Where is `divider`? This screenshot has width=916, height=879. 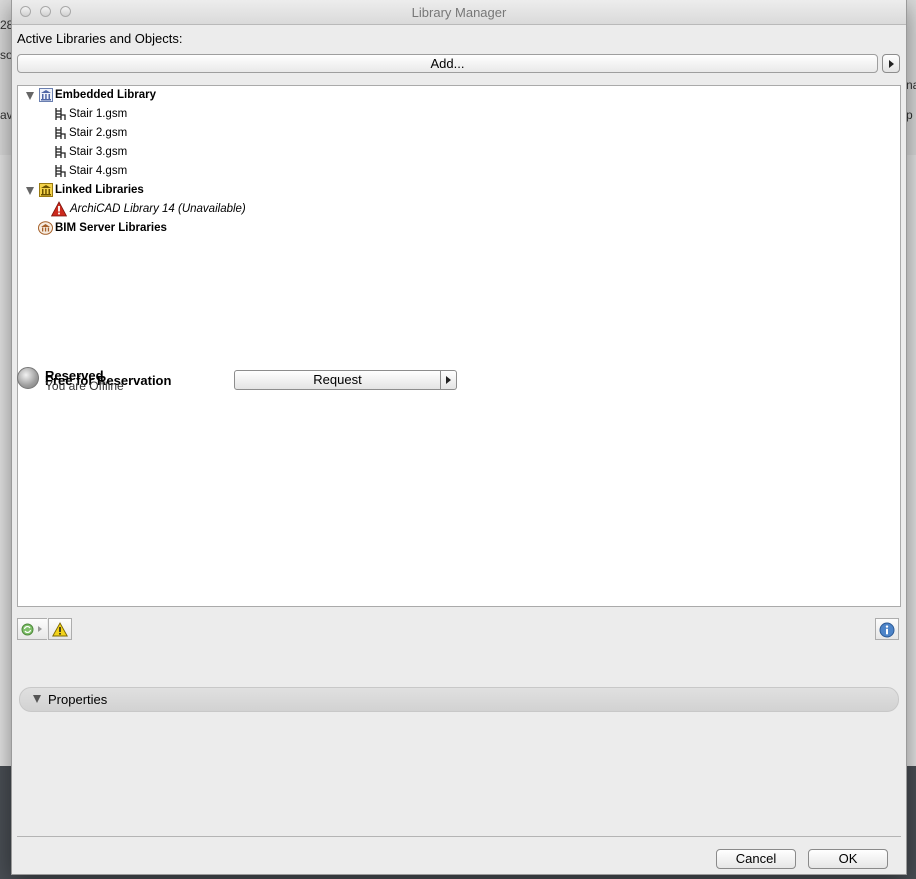
divider is located at coordinates (459, 836).